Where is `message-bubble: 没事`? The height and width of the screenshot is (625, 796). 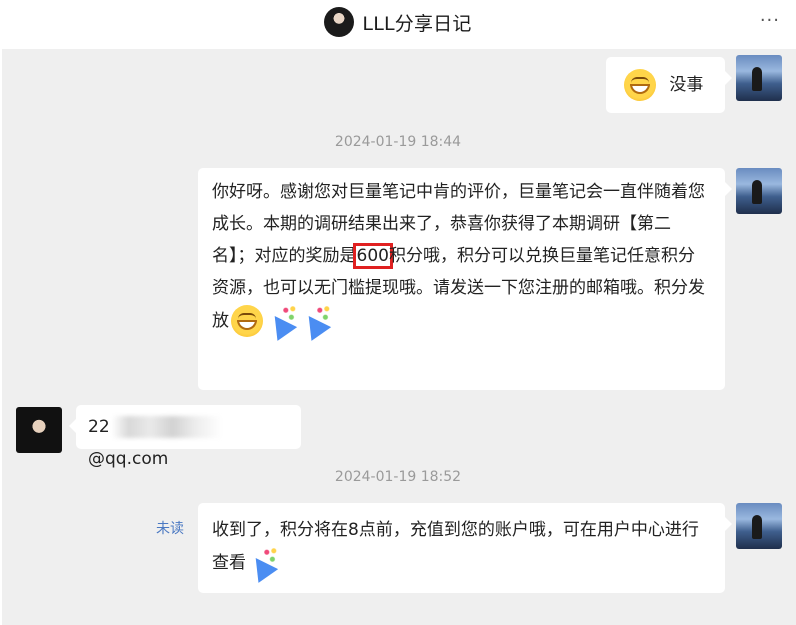 message-bubble: 没事 is located at coordinates (669, 85).